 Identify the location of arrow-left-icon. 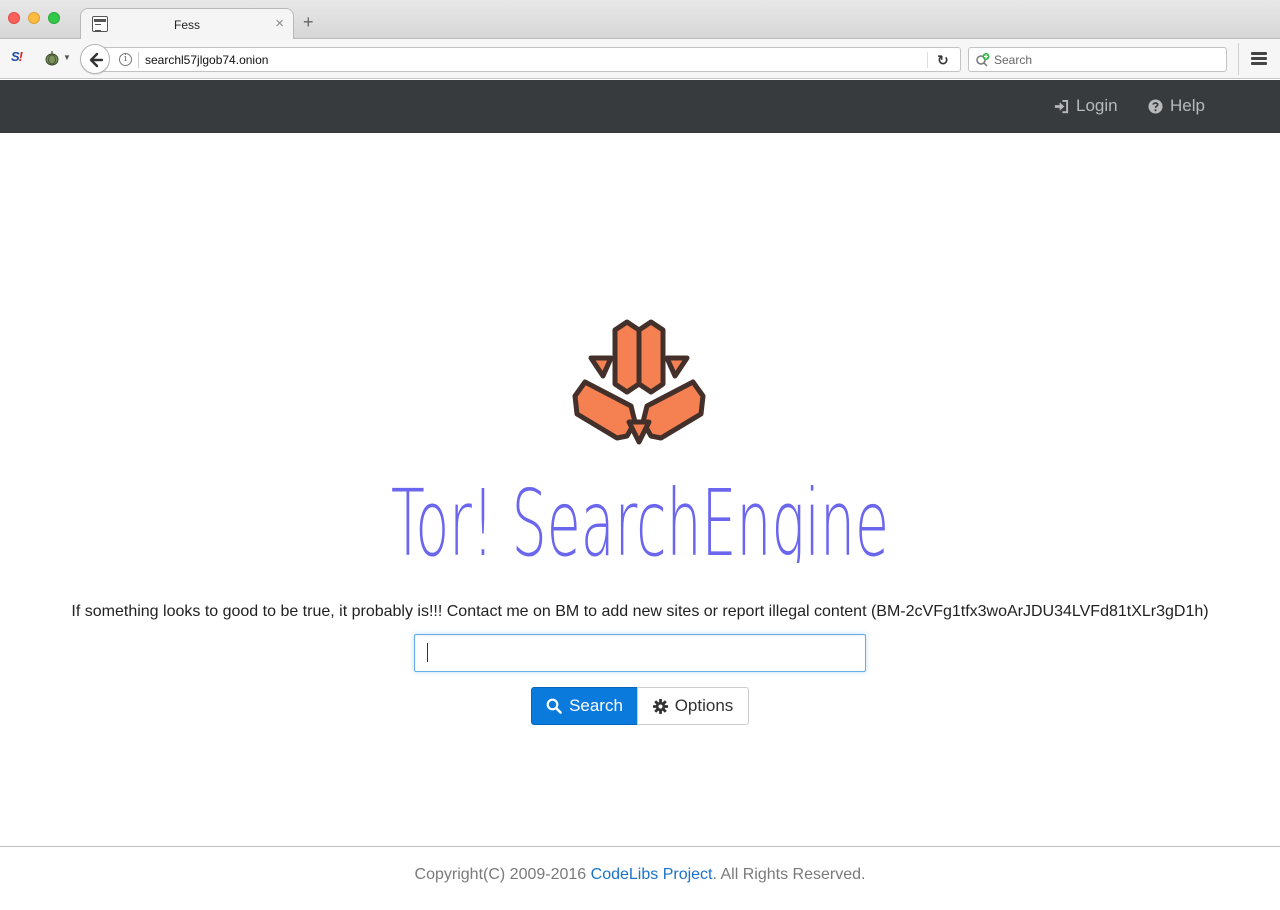
(96, 60).